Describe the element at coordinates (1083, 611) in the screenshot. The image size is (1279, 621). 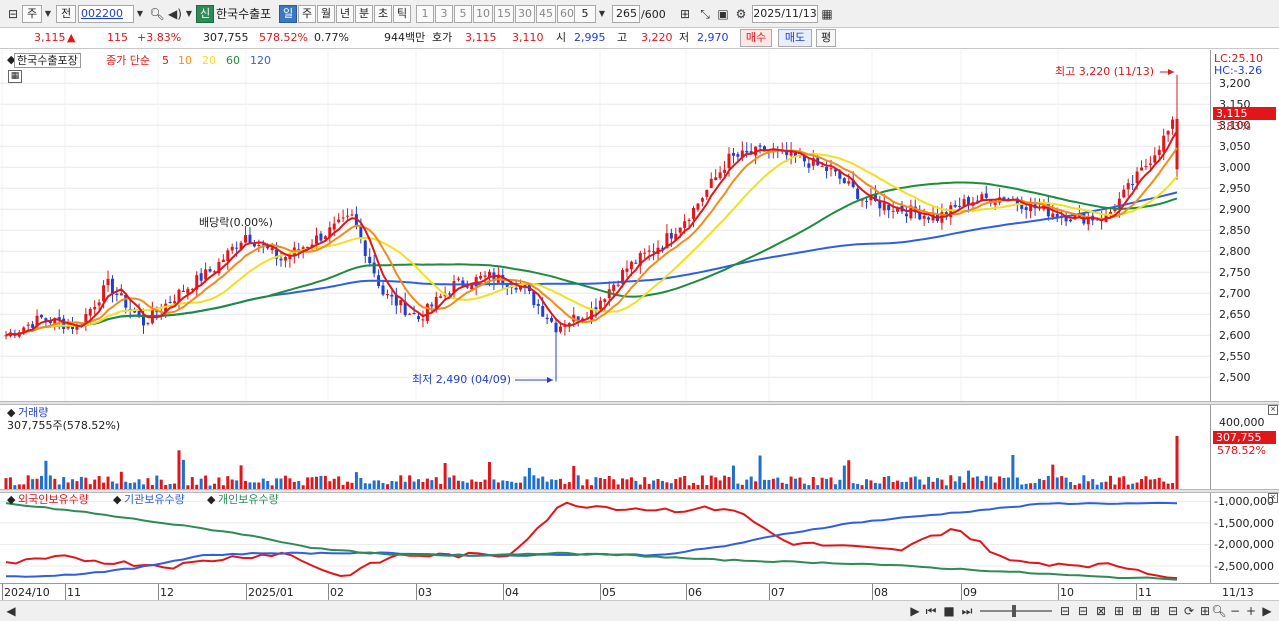
I see `layout-icon-2: ⊟` at that location.